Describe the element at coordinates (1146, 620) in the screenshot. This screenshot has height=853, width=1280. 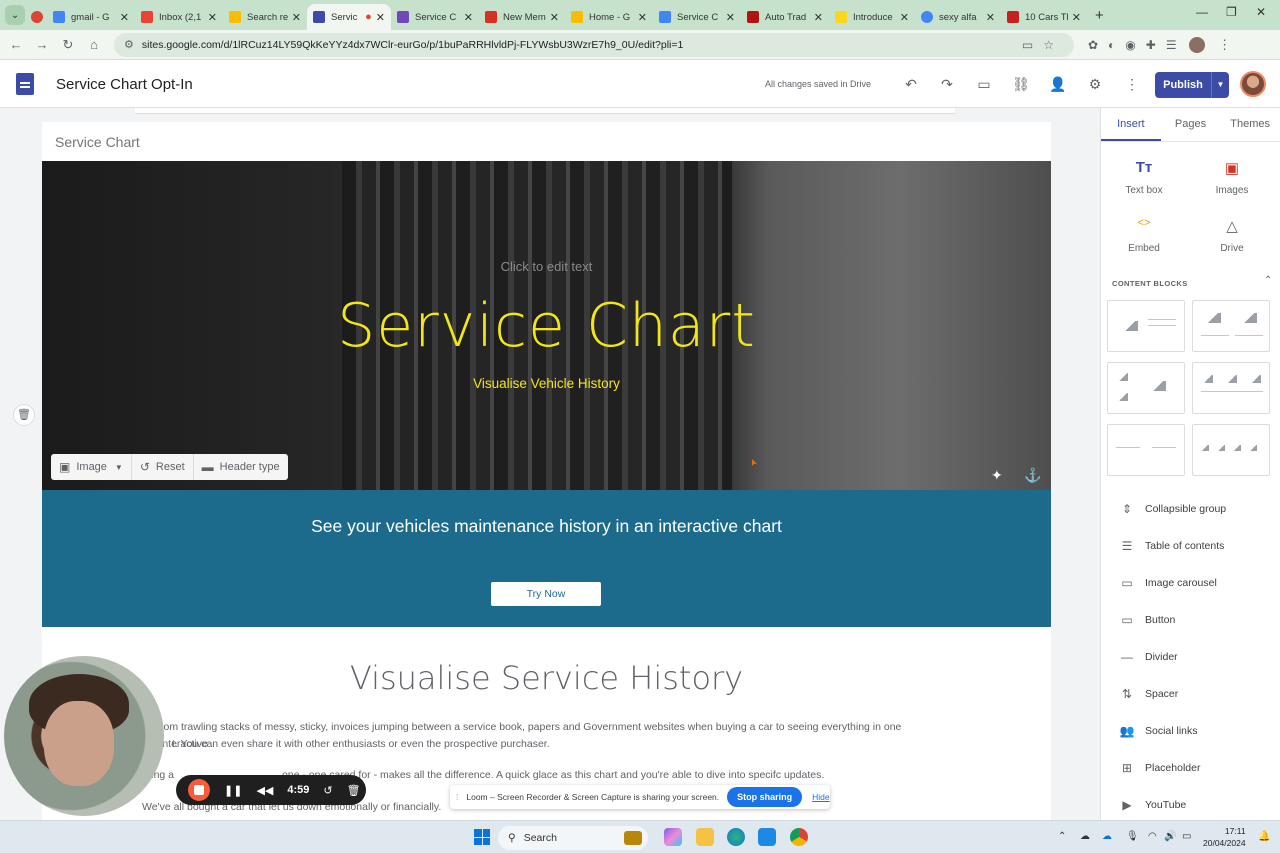
I see `button-item: ▭ Button` at that location.